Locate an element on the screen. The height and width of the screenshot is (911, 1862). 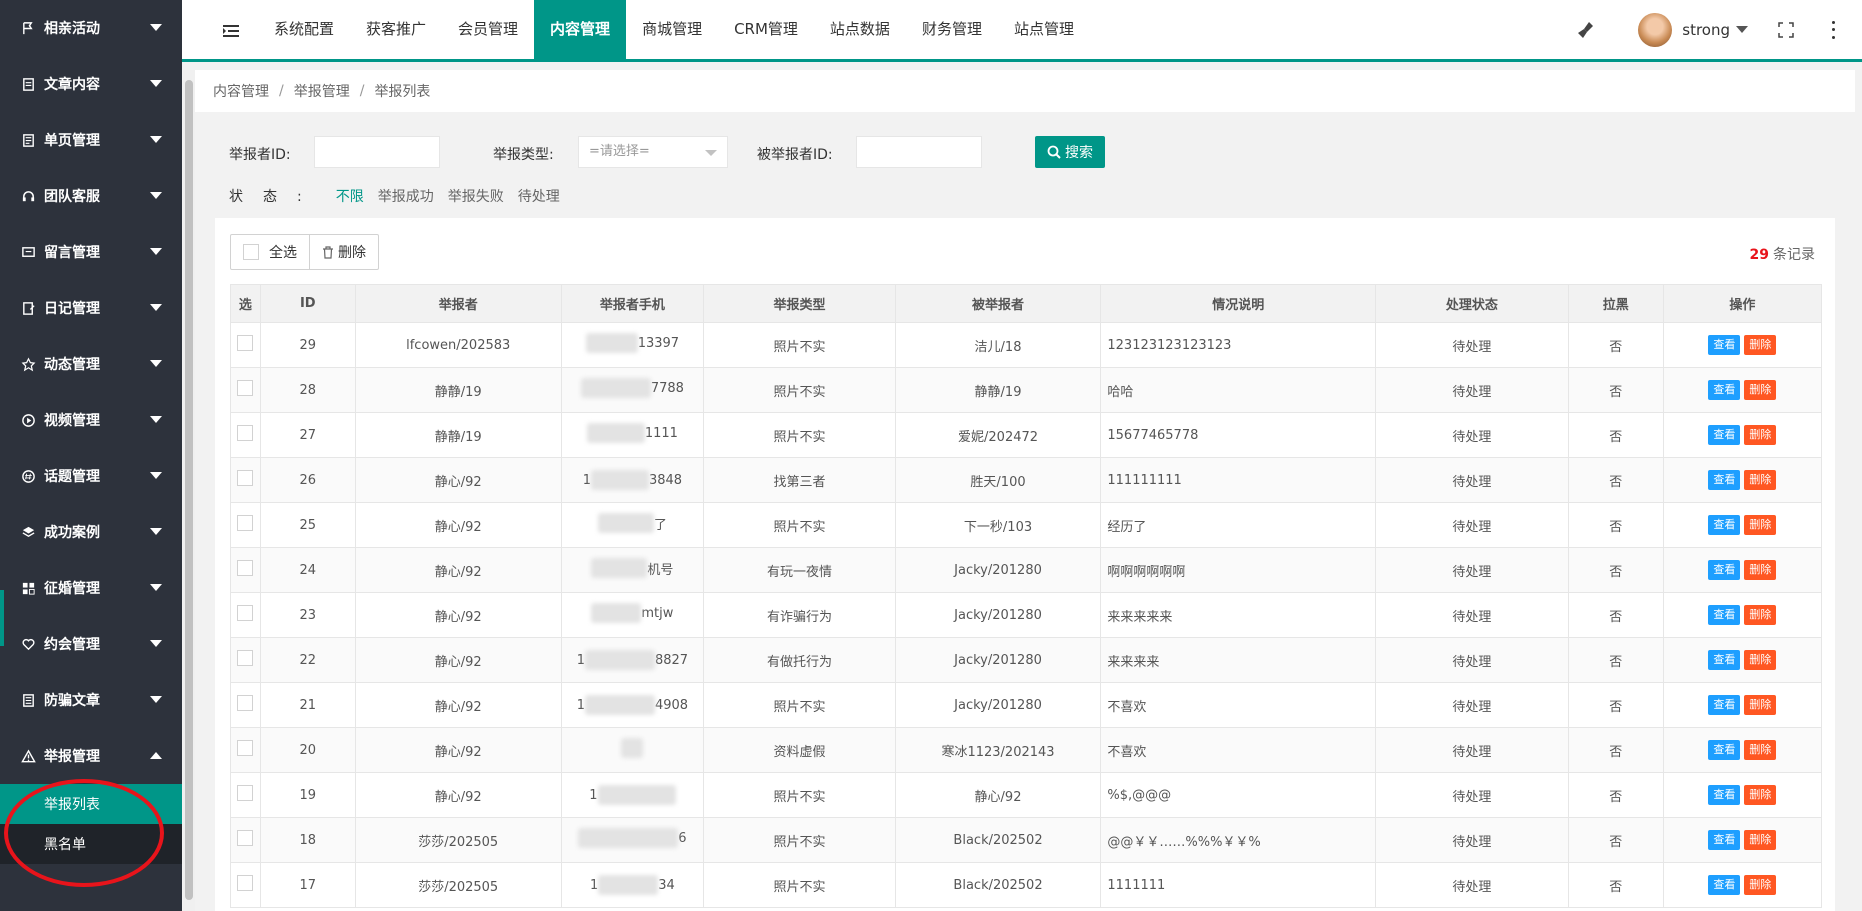
top-nav-item: 站点管理 is located at coordinates (1044, 29).